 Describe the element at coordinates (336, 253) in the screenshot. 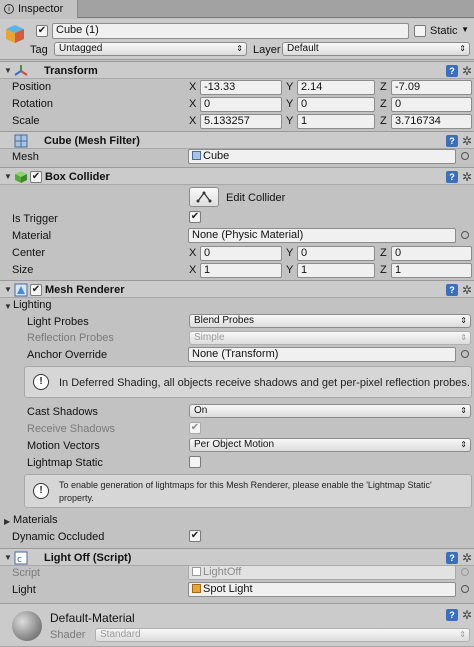

I see `center-y-field: 0` at that location.